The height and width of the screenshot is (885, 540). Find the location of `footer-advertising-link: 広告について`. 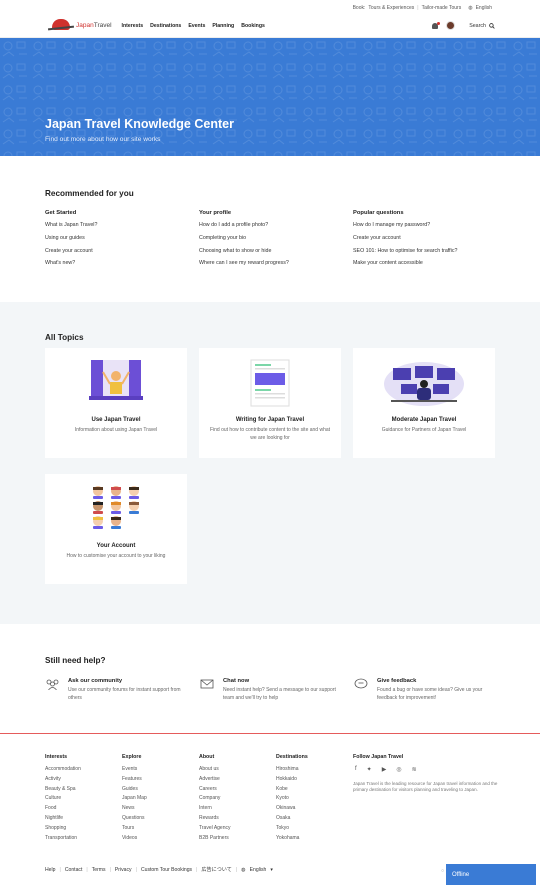

footer-advertising-link: 広告について is located at coordinates (216, 869).